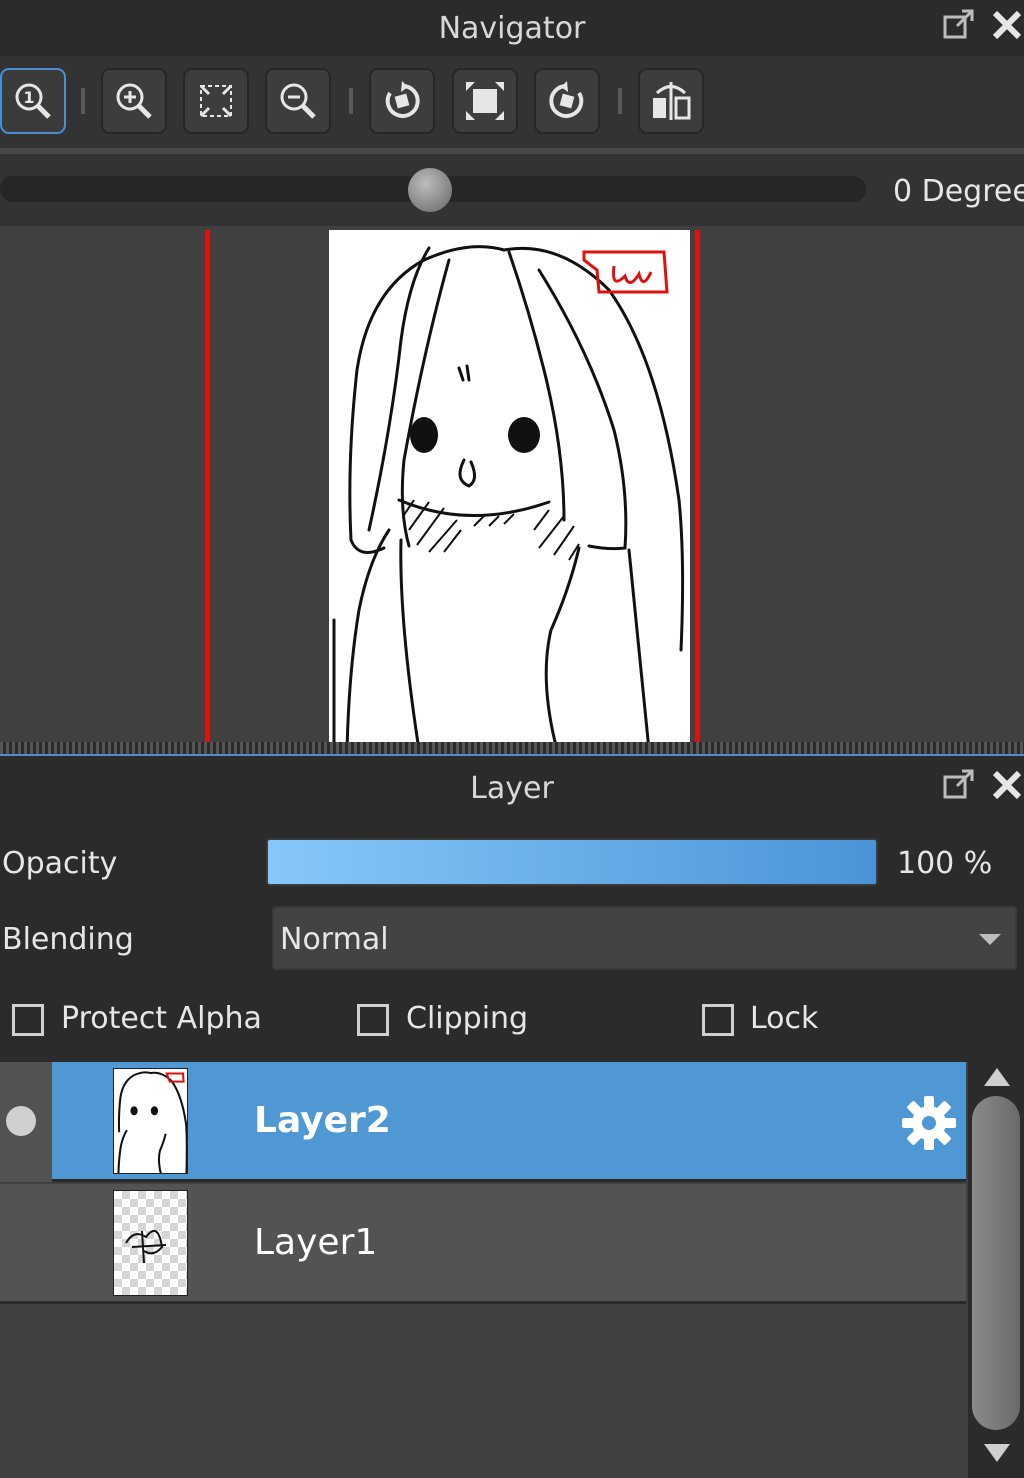 Image resolution: width=1024 pixels, height=1478 pixels. I want to click on opacity-value: 100 %, so click(945, 863).